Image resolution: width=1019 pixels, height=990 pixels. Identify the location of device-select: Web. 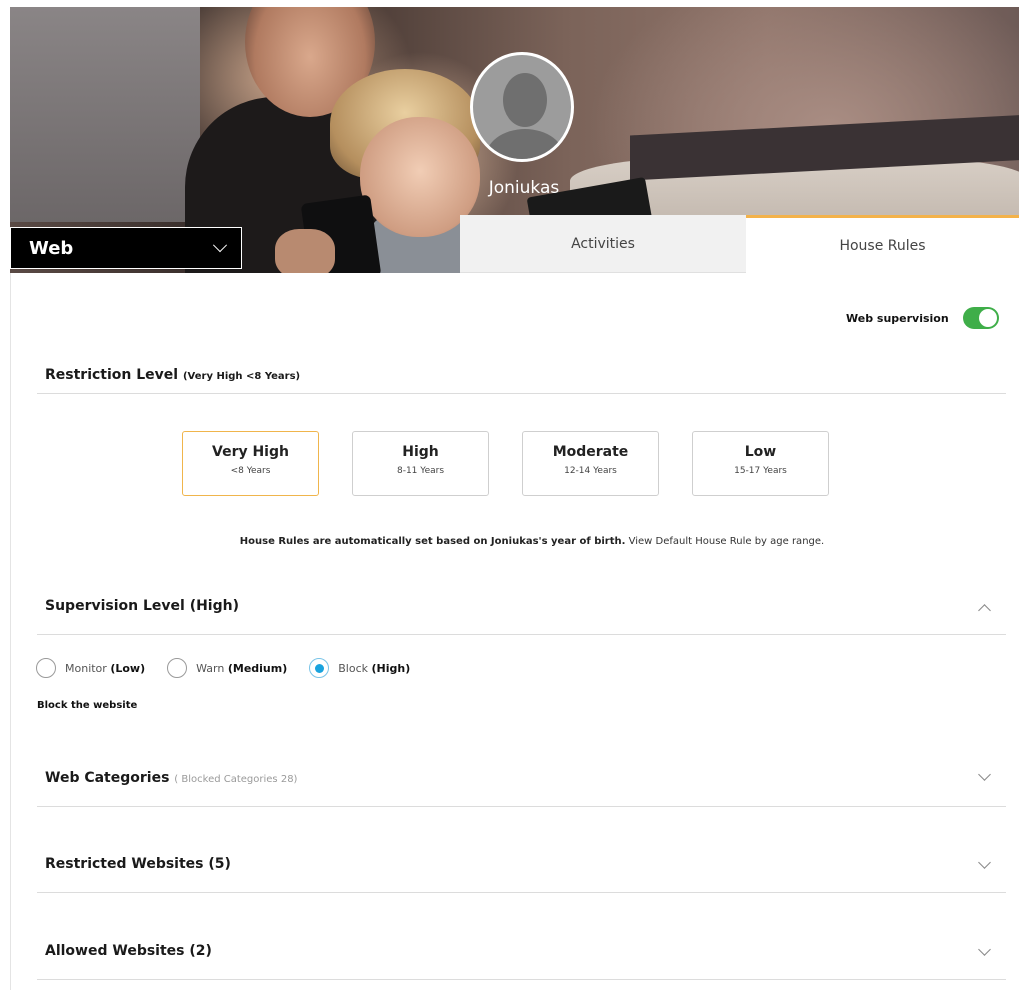
(126, 248).